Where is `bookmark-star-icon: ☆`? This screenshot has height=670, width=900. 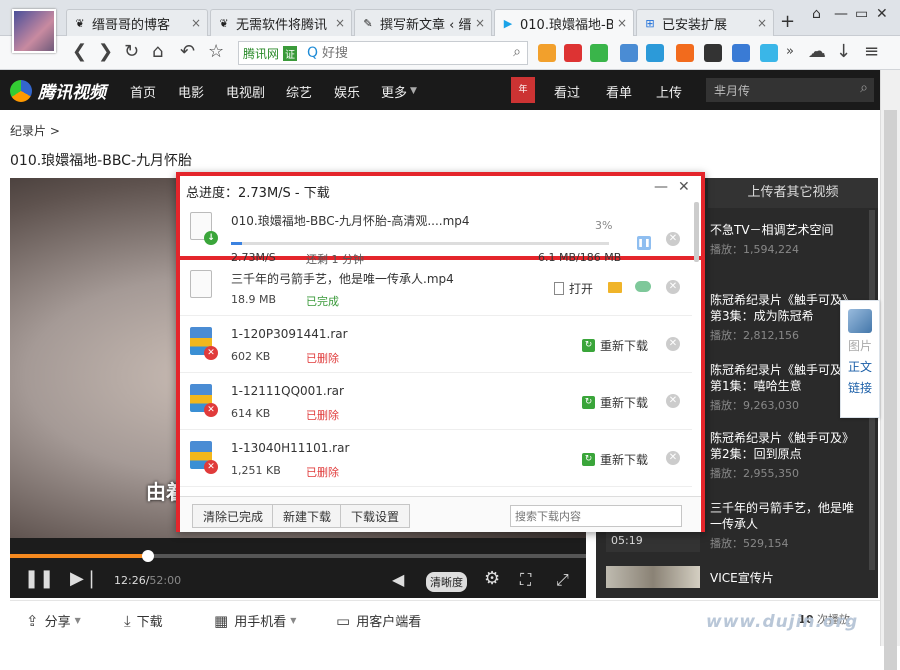 bookmark-star-icon: ☆ is located at coordinates (216, 52).